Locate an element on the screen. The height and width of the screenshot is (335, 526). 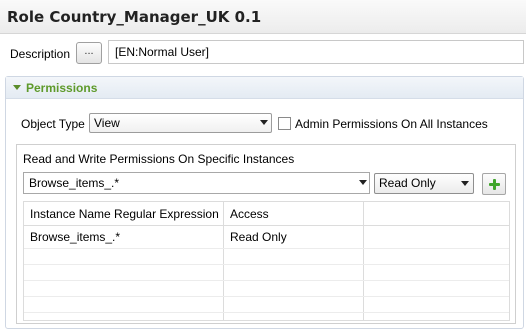
add-permission-button is located at coordinates (494, 184).